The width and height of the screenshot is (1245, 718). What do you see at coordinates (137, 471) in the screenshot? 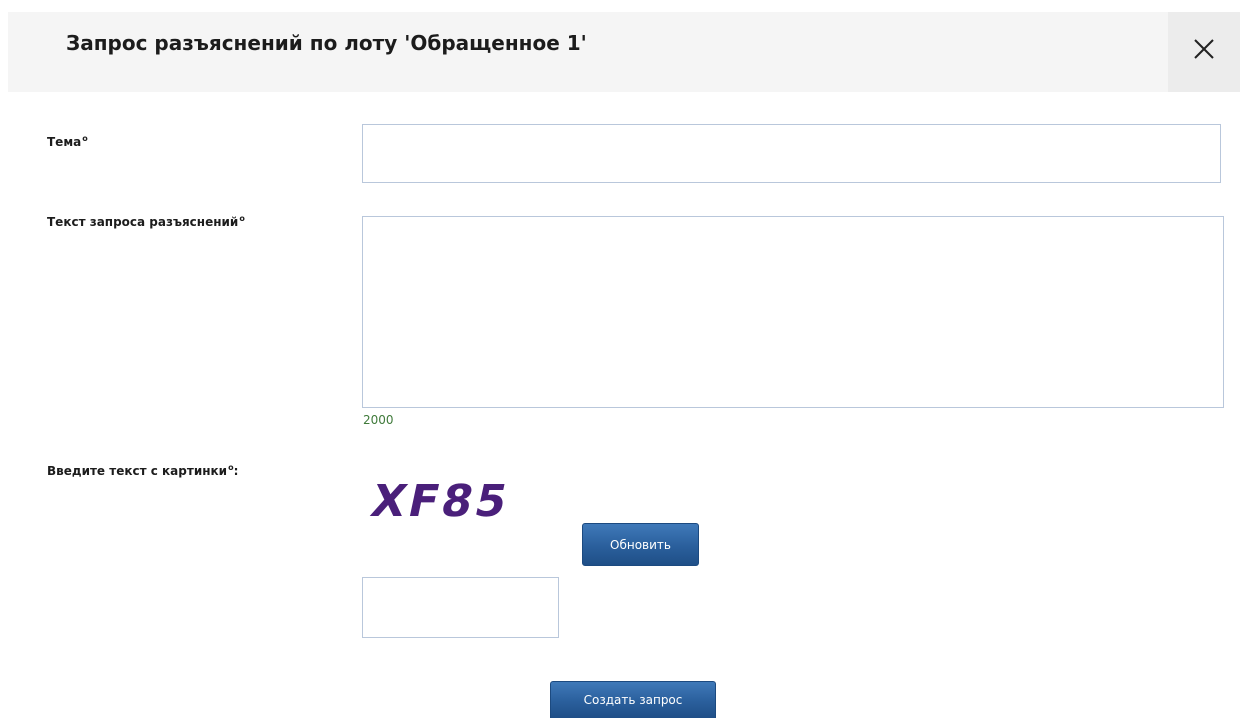
I see `captcha-label-text: Введите текст с картинки` at bounding box center [137, 471].